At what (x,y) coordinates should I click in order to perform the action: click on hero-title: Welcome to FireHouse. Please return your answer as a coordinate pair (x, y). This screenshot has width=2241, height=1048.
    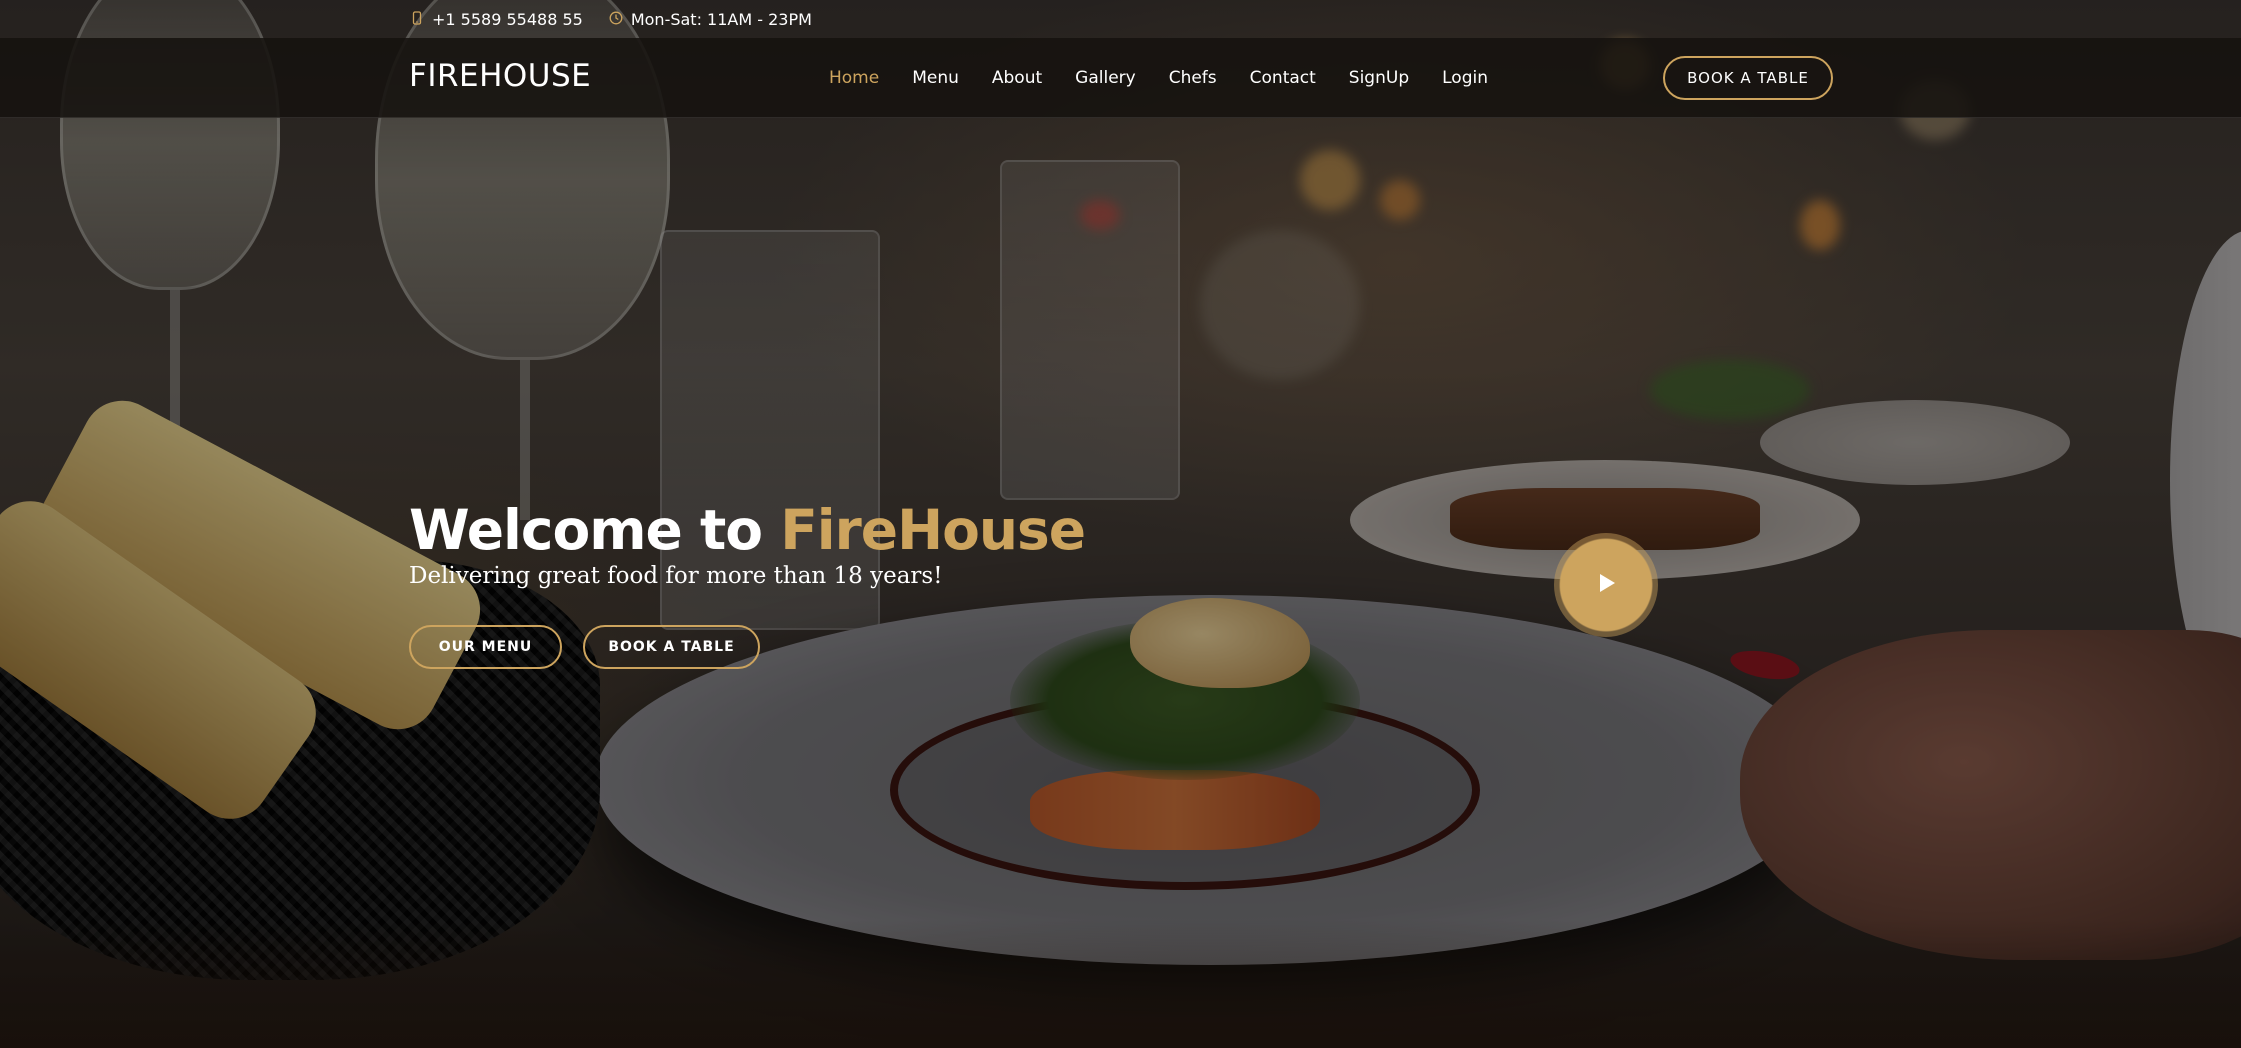
    Looking at the image, I should click on (747, 530).